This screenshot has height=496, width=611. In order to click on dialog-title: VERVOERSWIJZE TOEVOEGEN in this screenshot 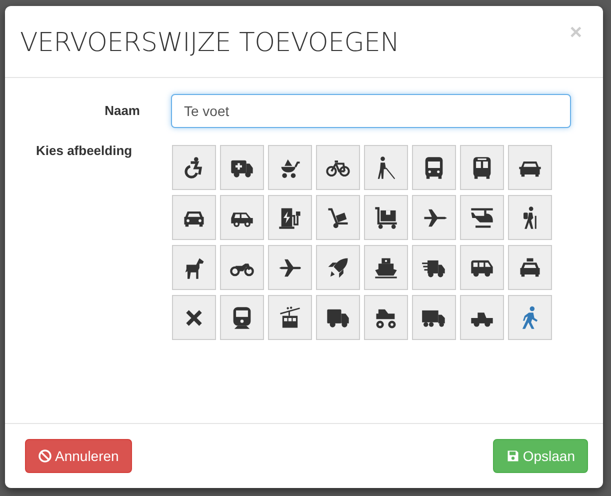, I will do `click(210, 43)`.